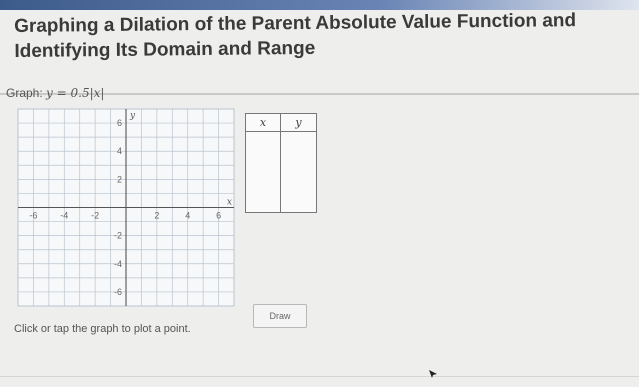  I want to click on x-tick-label: 6, so click(218, 216).